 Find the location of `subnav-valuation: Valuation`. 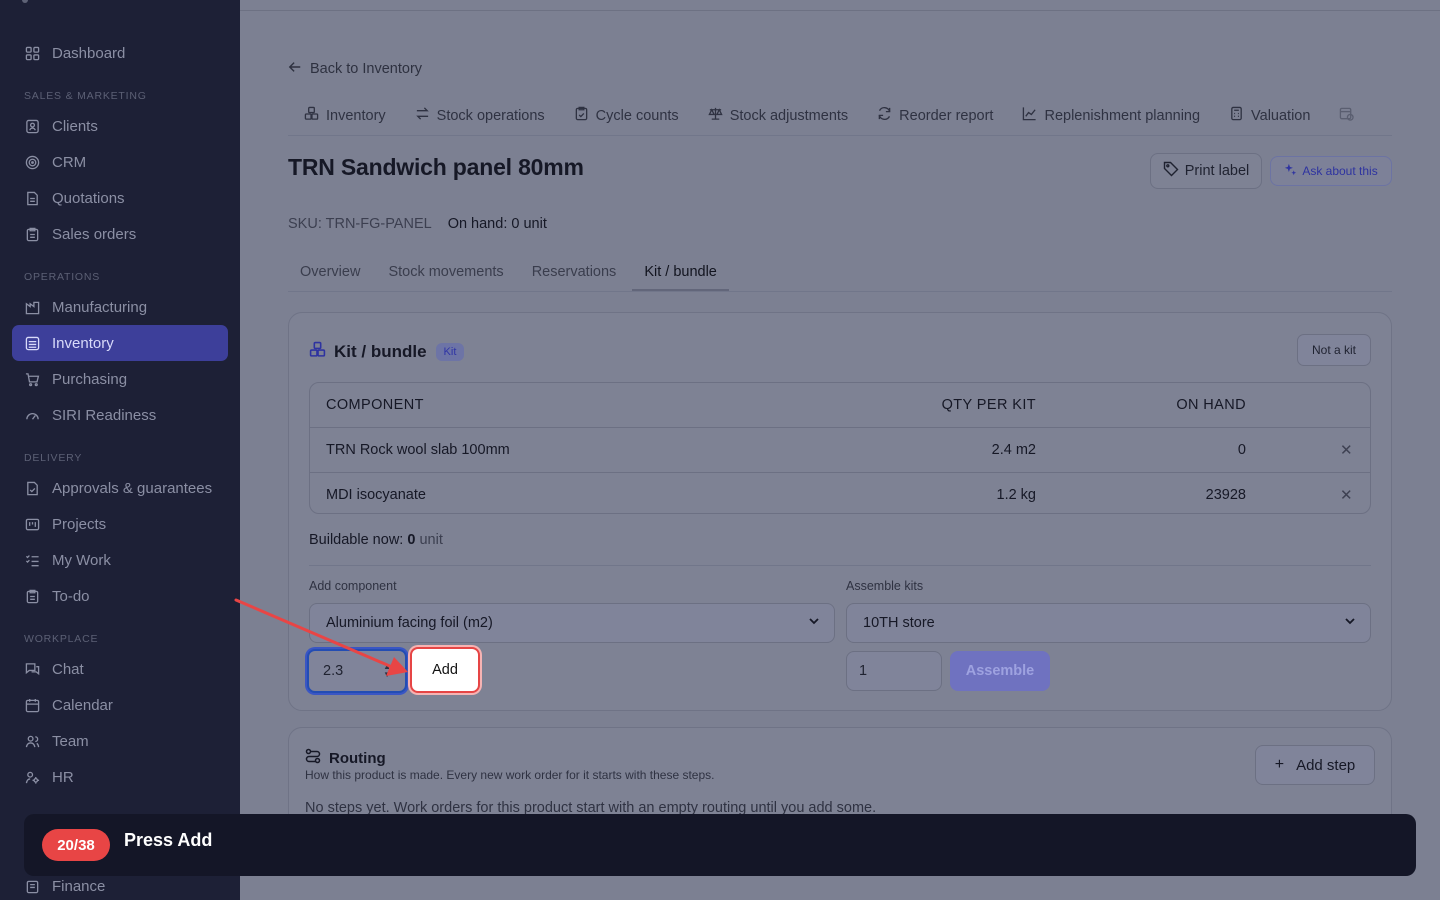

subnav-valuation: Valuation is located at coordinates (1269, 115).